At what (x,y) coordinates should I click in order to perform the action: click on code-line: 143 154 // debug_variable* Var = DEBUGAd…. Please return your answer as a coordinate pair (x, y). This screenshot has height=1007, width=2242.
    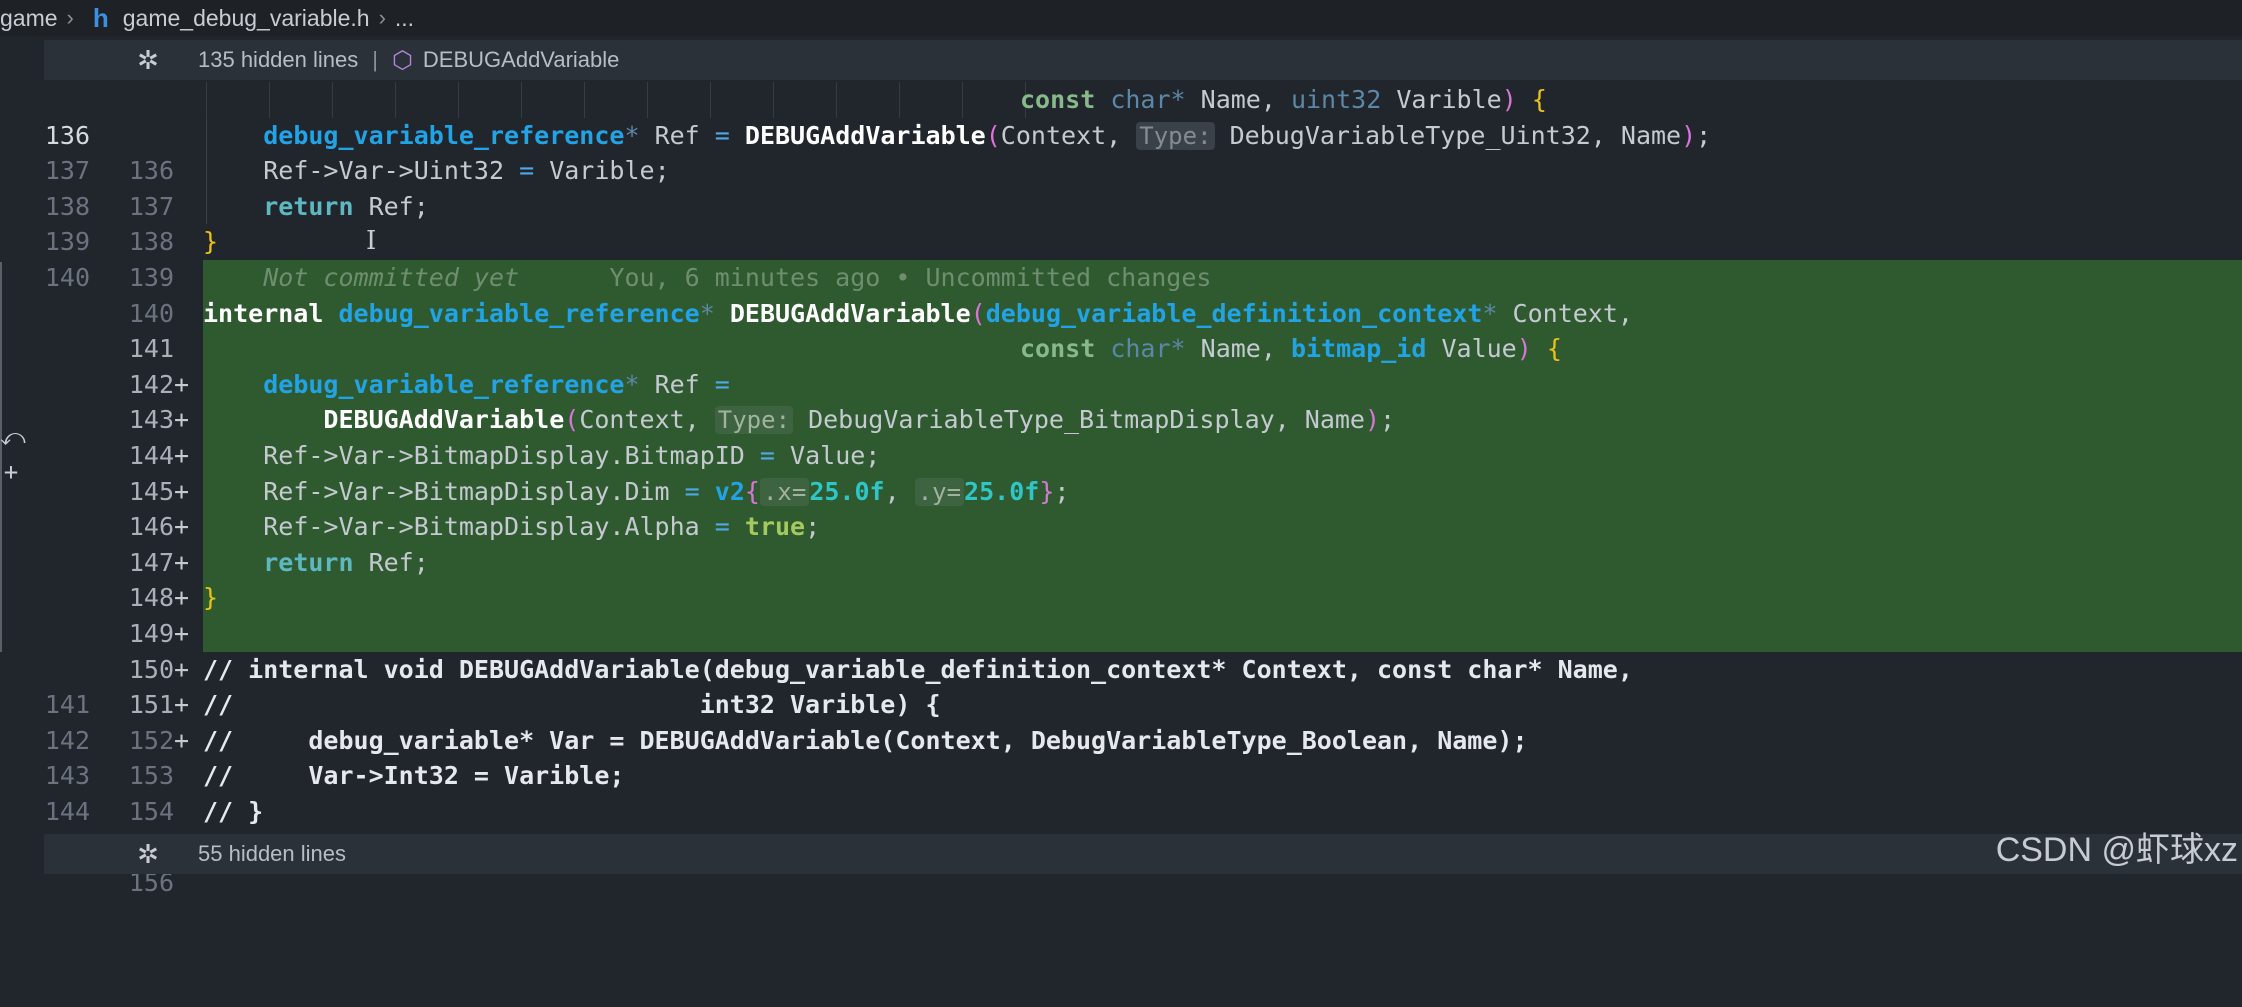
    Looking at the image, I should click on (1121, 774).